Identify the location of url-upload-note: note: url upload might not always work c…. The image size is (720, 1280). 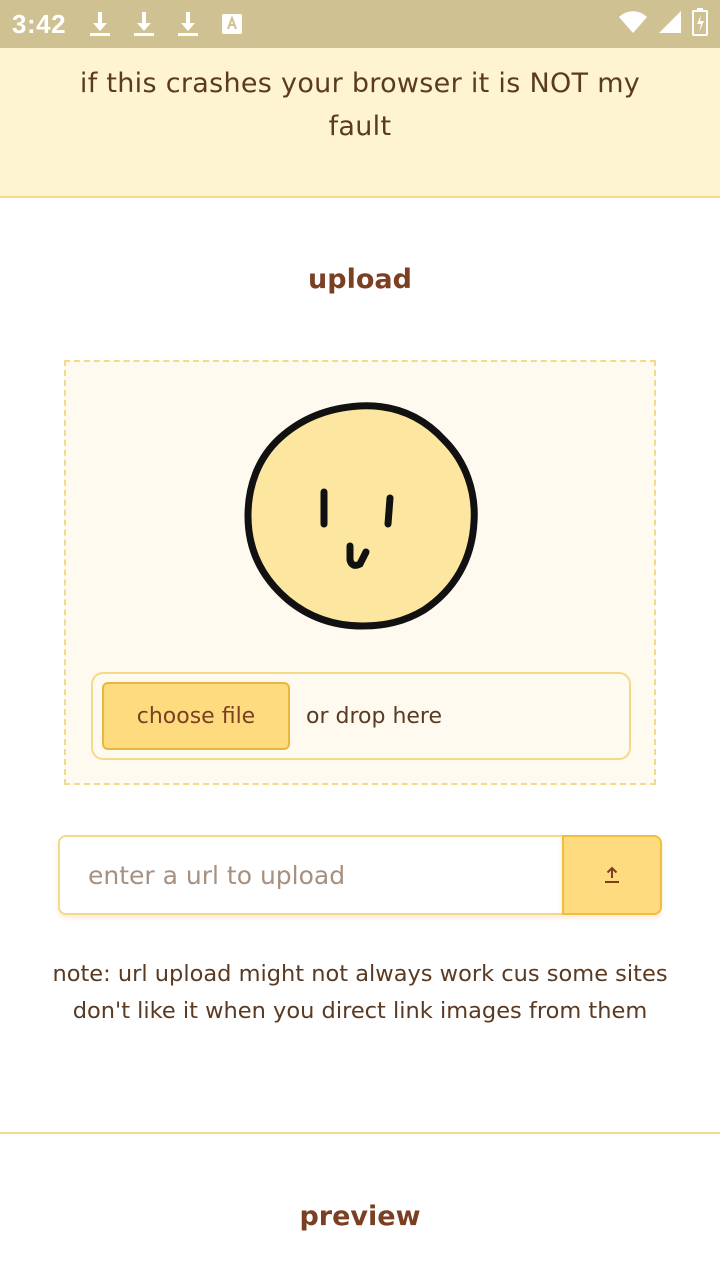
(360, 992).